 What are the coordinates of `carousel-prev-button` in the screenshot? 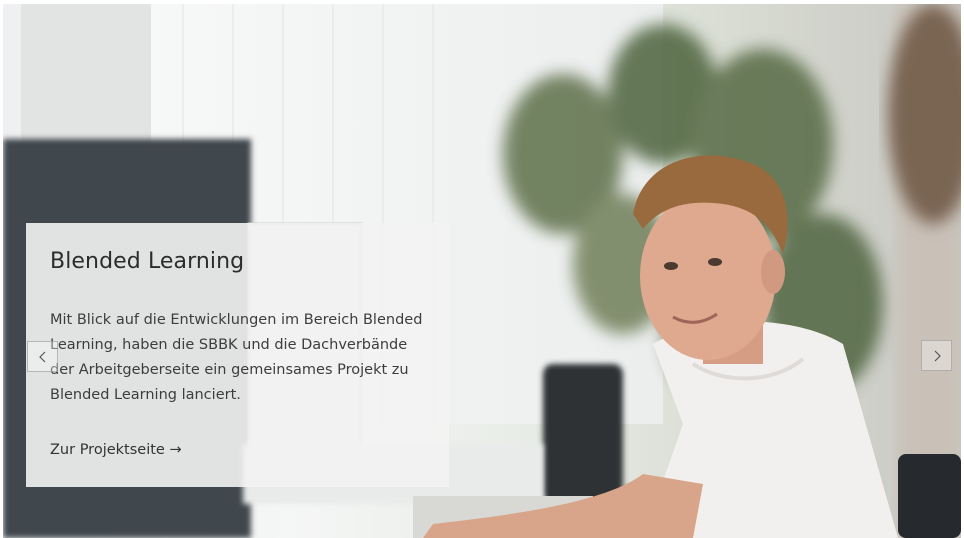 It's located at (42, 356).